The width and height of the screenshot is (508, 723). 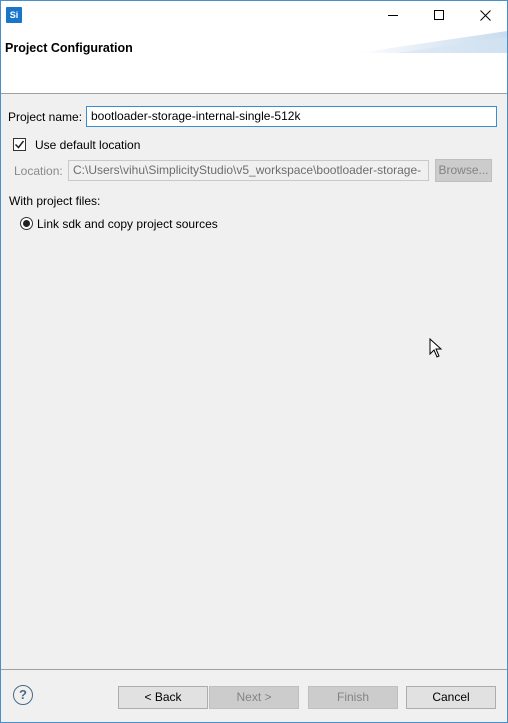 What do you see at coordinates (23, 695) in the screenshot?
I see `help-icon: ?` at bounding box center [23, 695].